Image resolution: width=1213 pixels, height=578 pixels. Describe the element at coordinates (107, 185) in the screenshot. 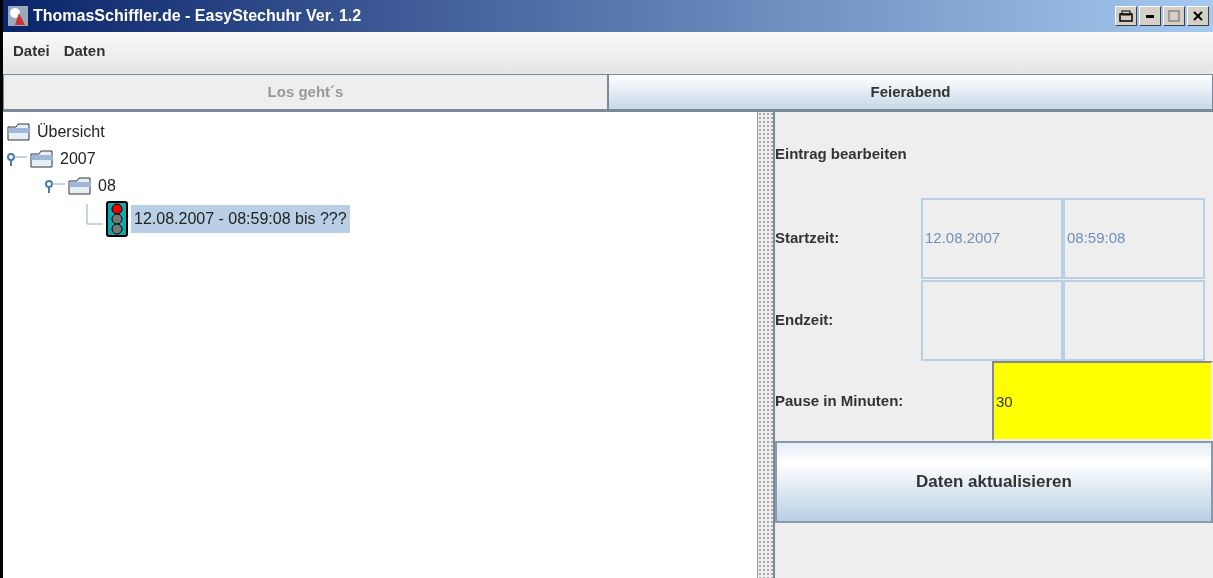

I see `tree-item: 08` at that location.